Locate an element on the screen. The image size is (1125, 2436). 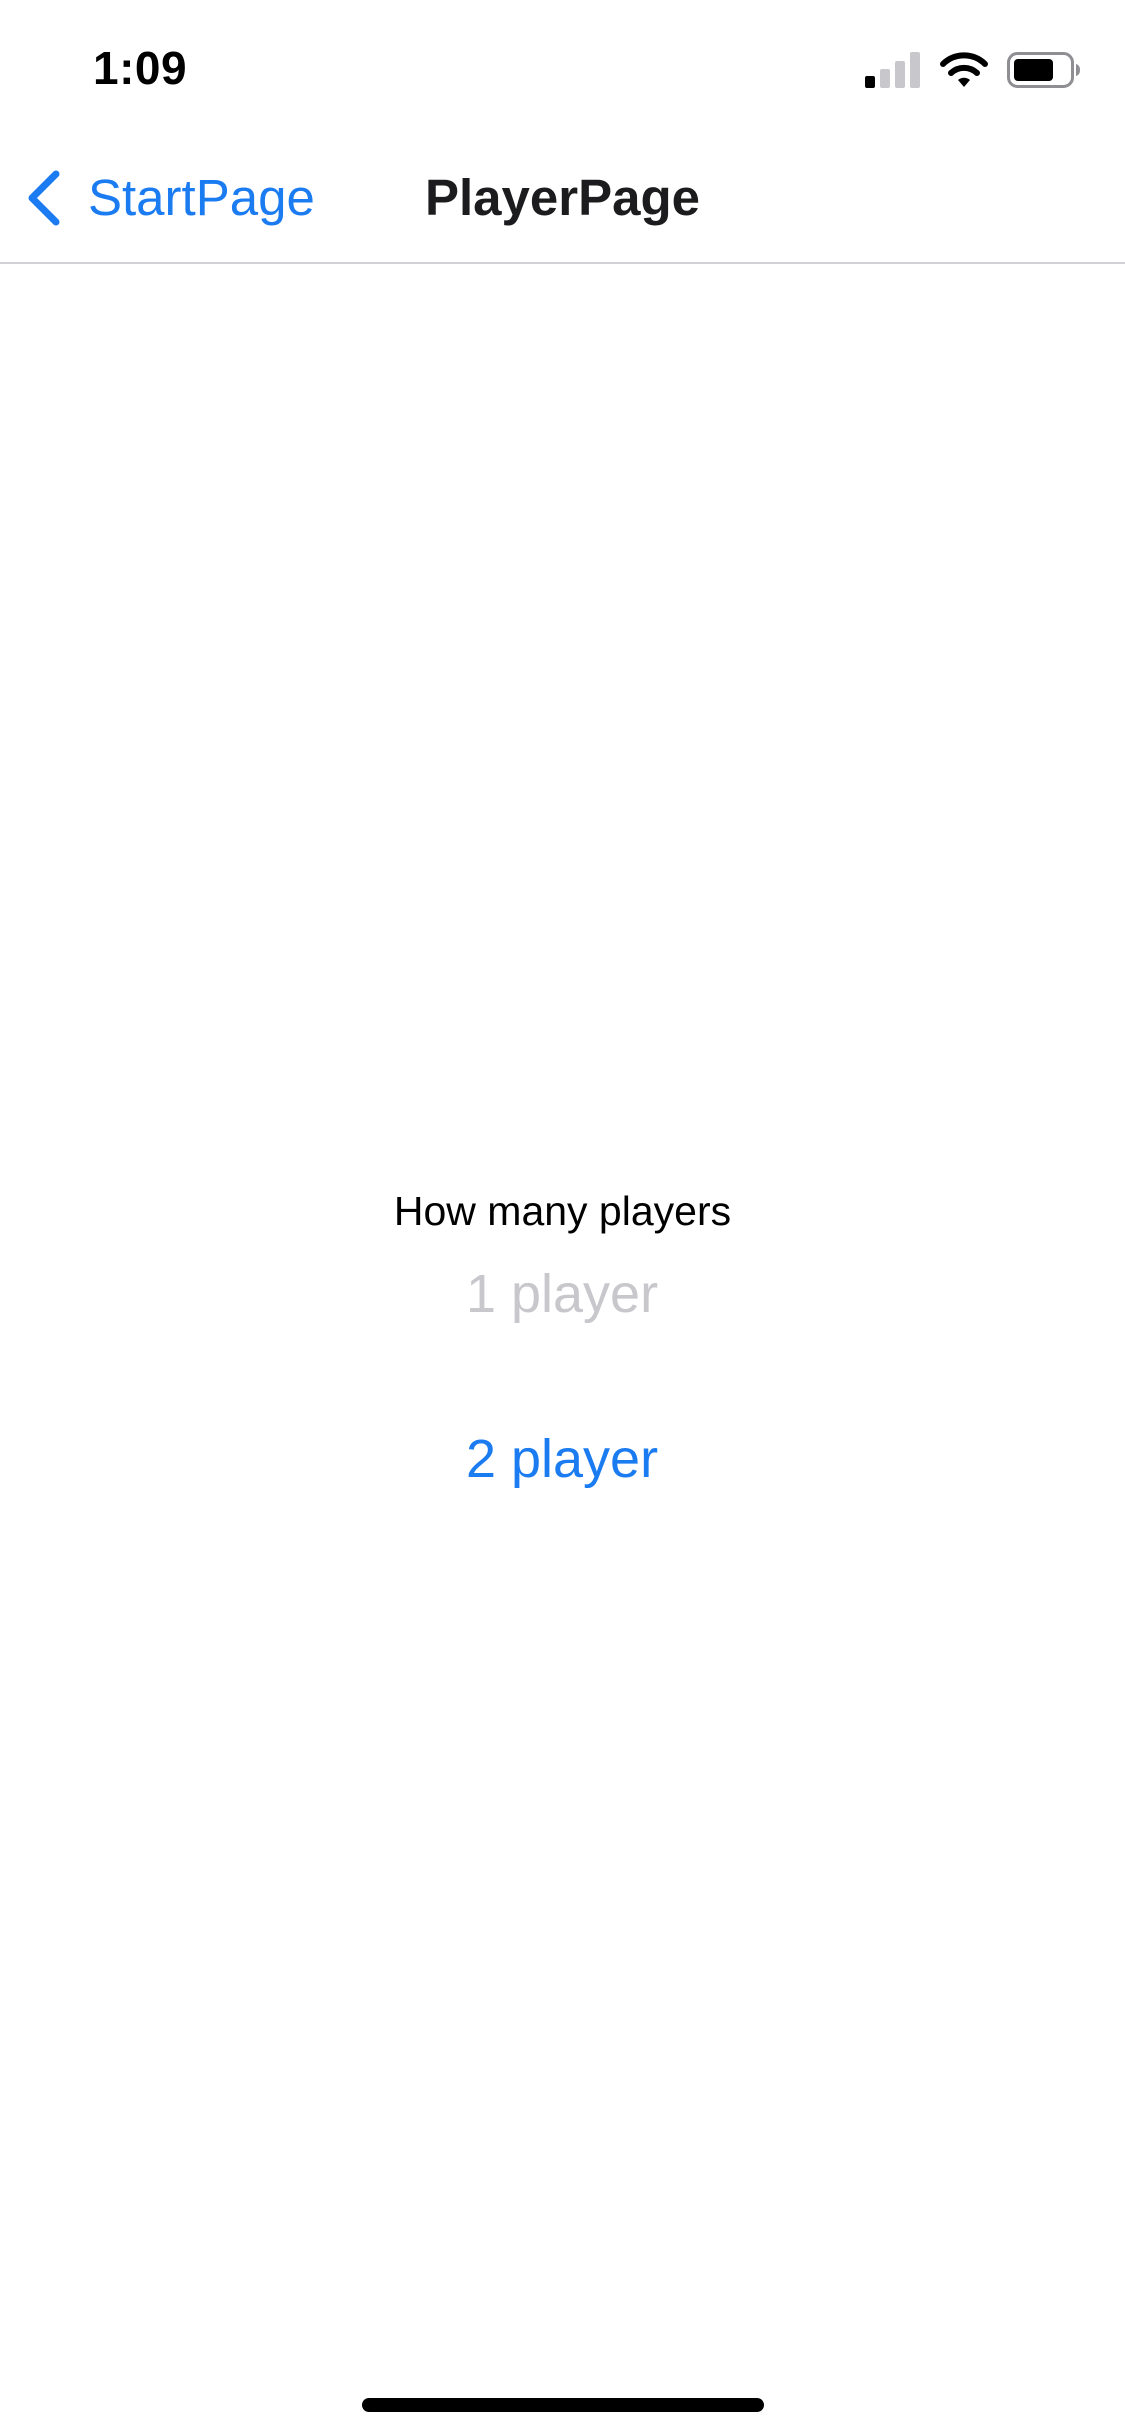
status-icons is located at coordinates (973, 70).